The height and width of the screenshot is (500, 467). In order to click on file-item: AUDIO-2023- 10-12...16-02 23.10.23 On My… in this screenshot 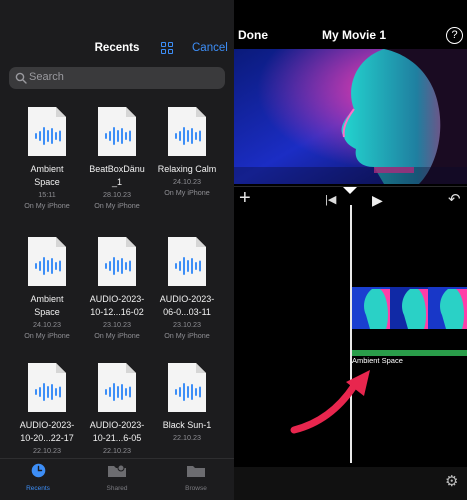, I will do `click(117, 288)`.